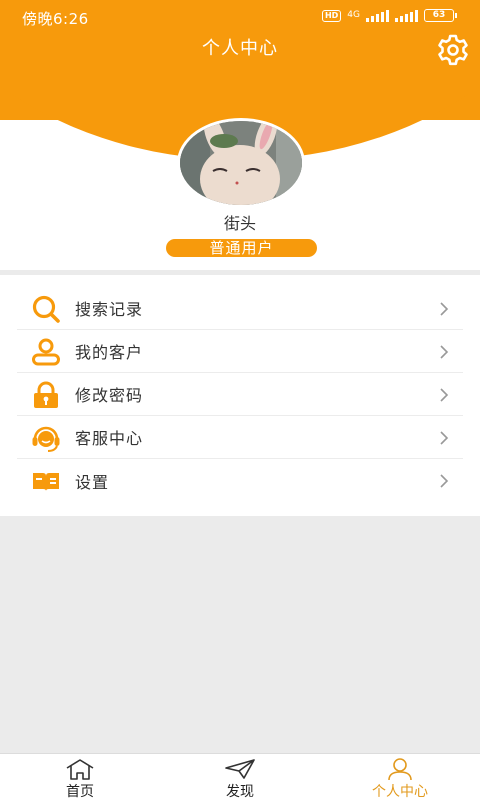 The width and height of the screenshot is (480, 800). I want to click on tab-discover: 发现, so click(240, 777).